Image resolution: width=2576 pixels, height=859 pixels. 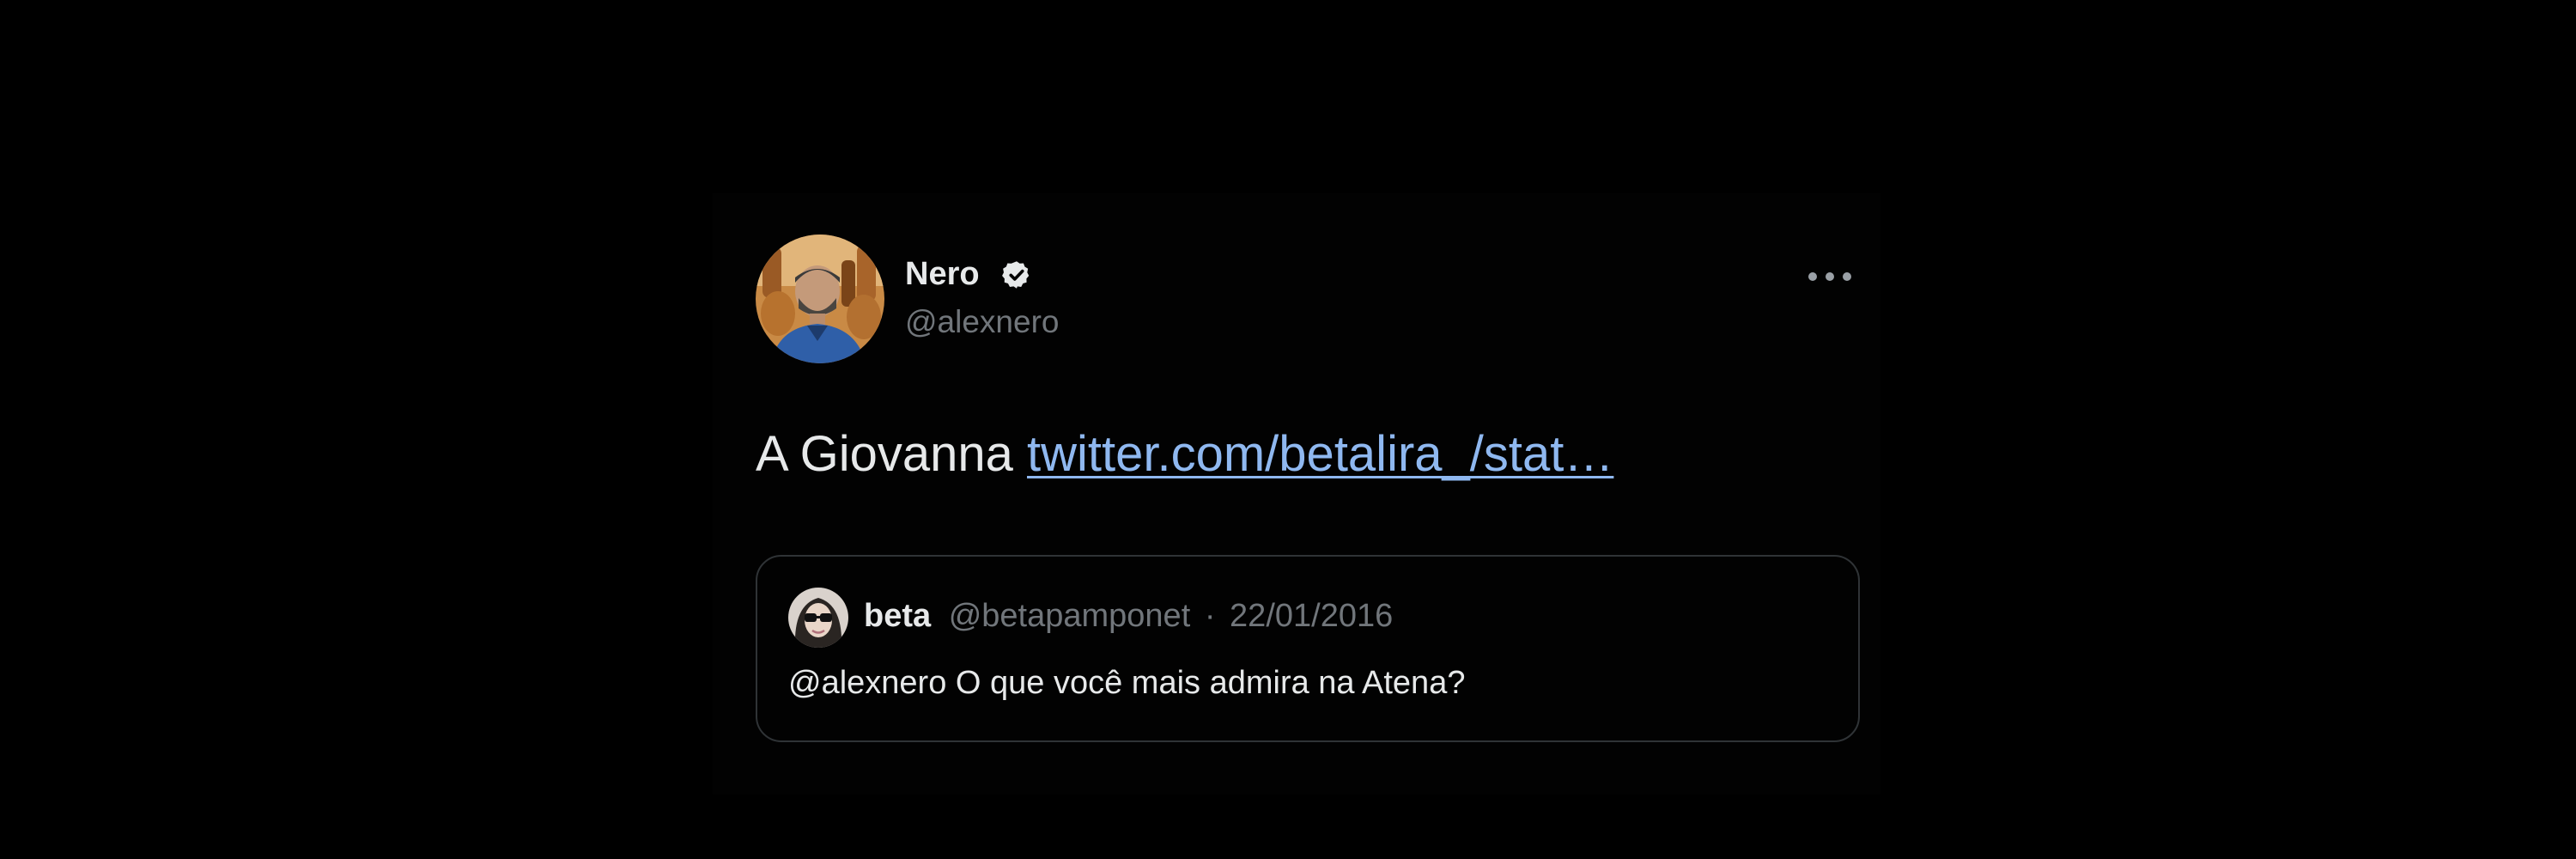 What do you see at coordinates (983, 322) in the screenshot?
I see `author-handle: @alexnero` at bounding box center [983, 322].